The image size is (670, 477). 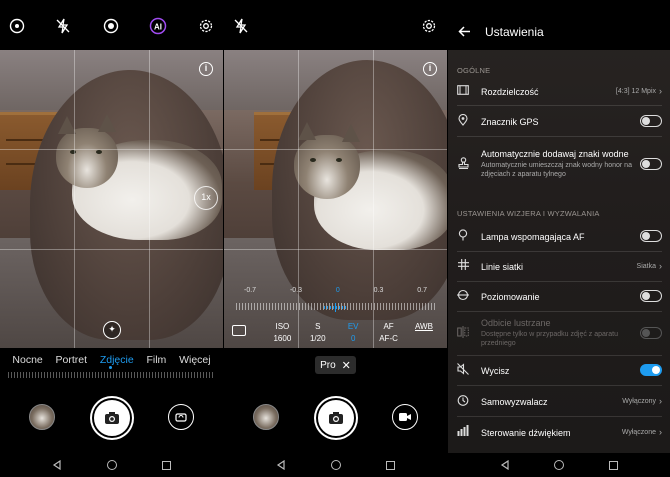 I want to click on video-camera-icon, so click(x=405, y=417).